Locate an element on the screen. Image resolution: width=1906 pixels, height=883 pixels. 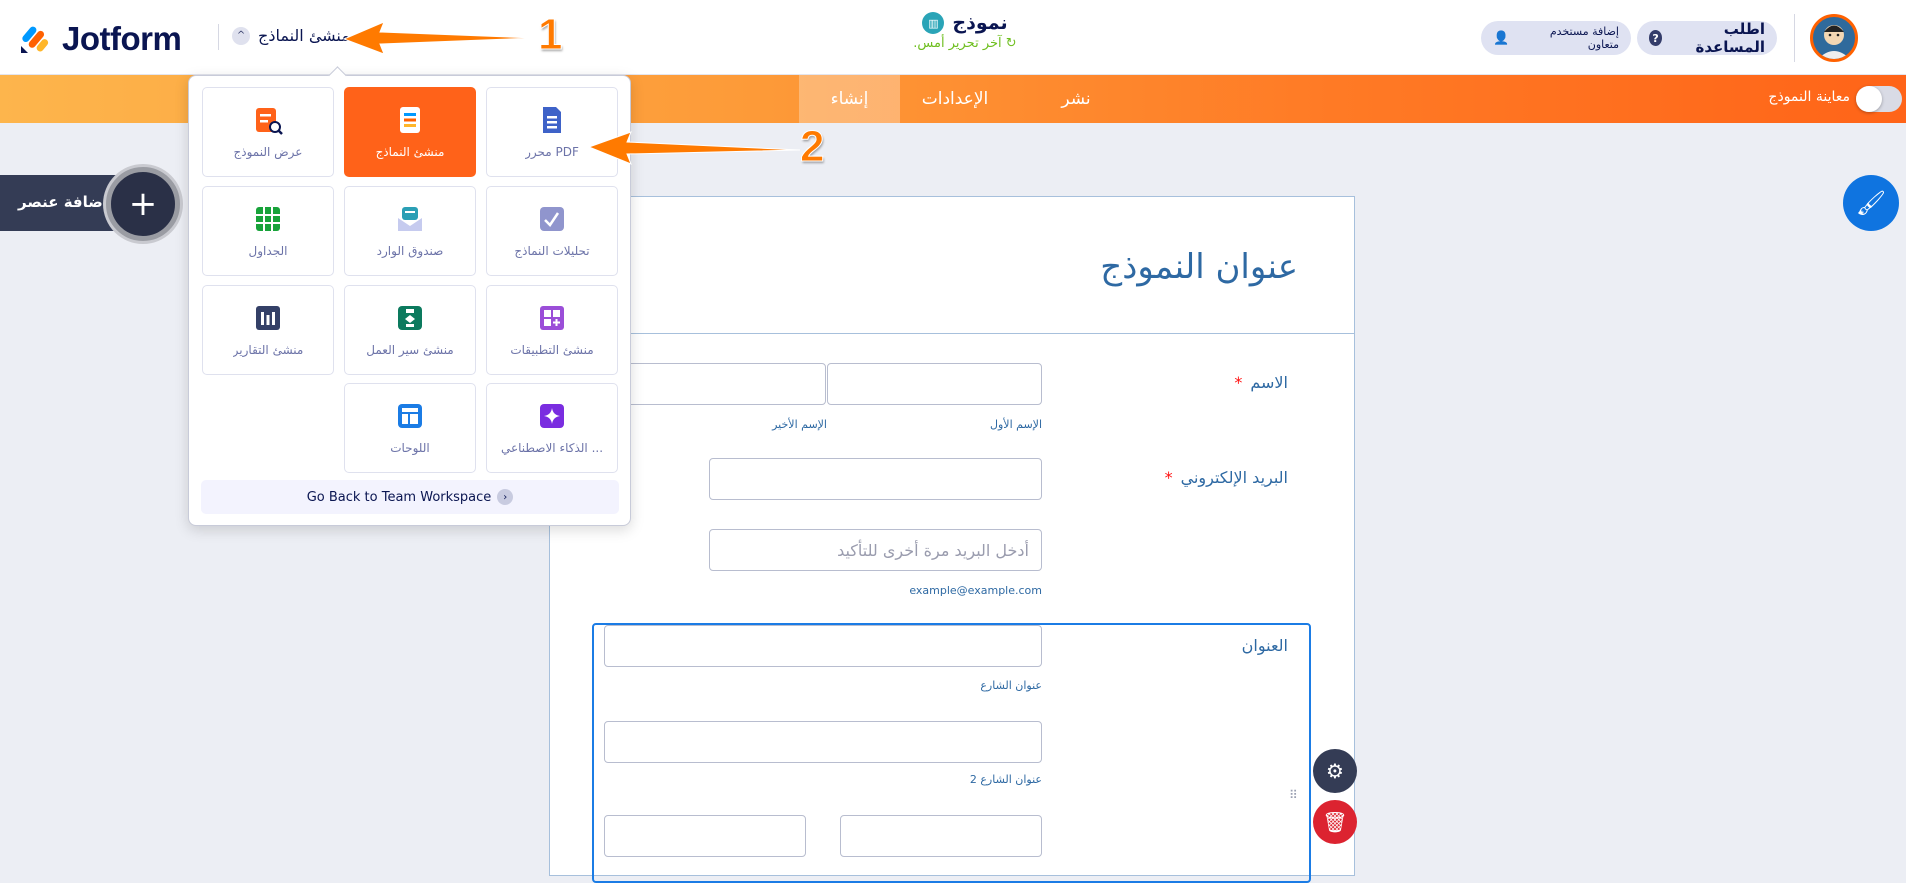
delete-field-trash-icon: 🗑 is located at coordinates (1335, 822).